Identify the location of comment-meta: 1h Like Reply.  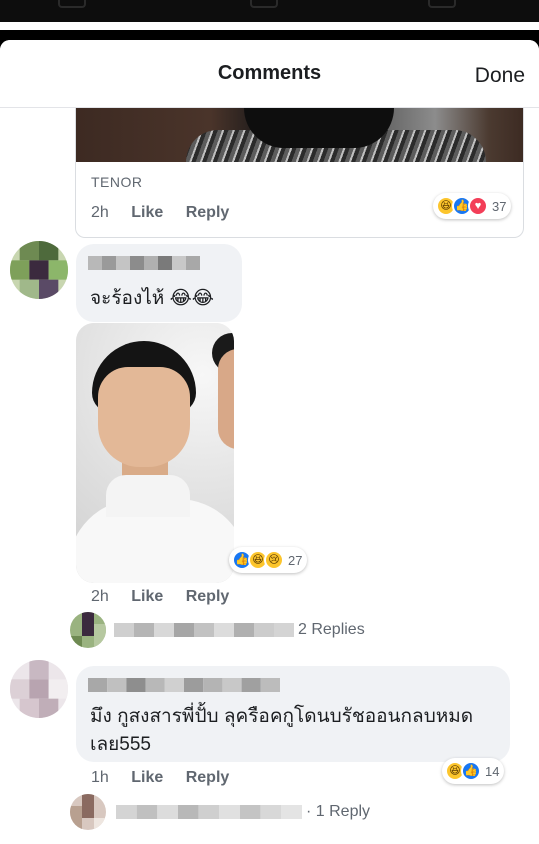
(169, 778).